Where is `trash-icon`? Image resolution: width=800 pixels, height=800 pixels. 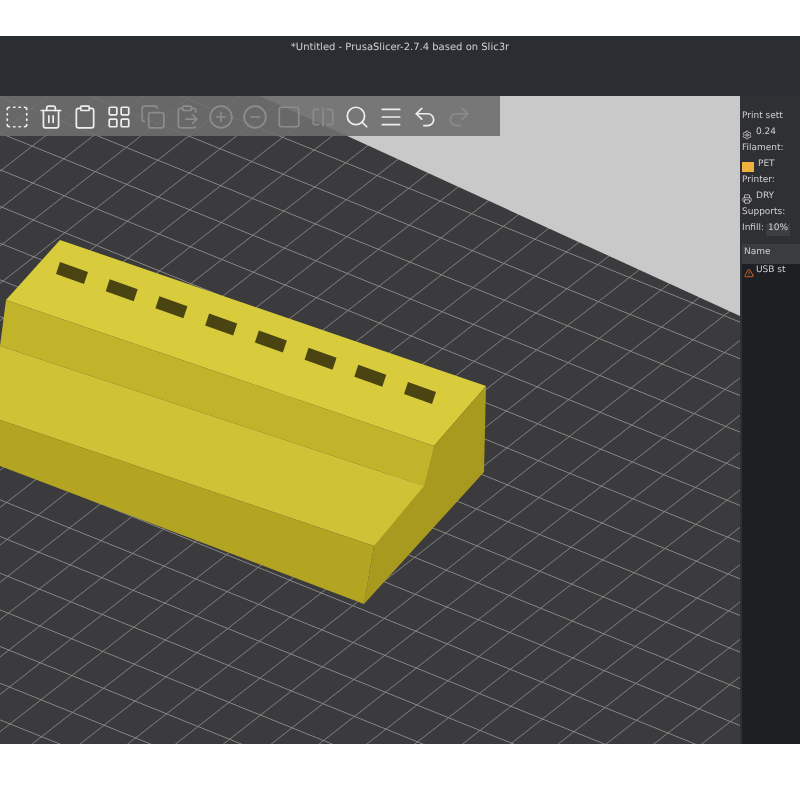 trash-icon is located at coordinates (51, 116).